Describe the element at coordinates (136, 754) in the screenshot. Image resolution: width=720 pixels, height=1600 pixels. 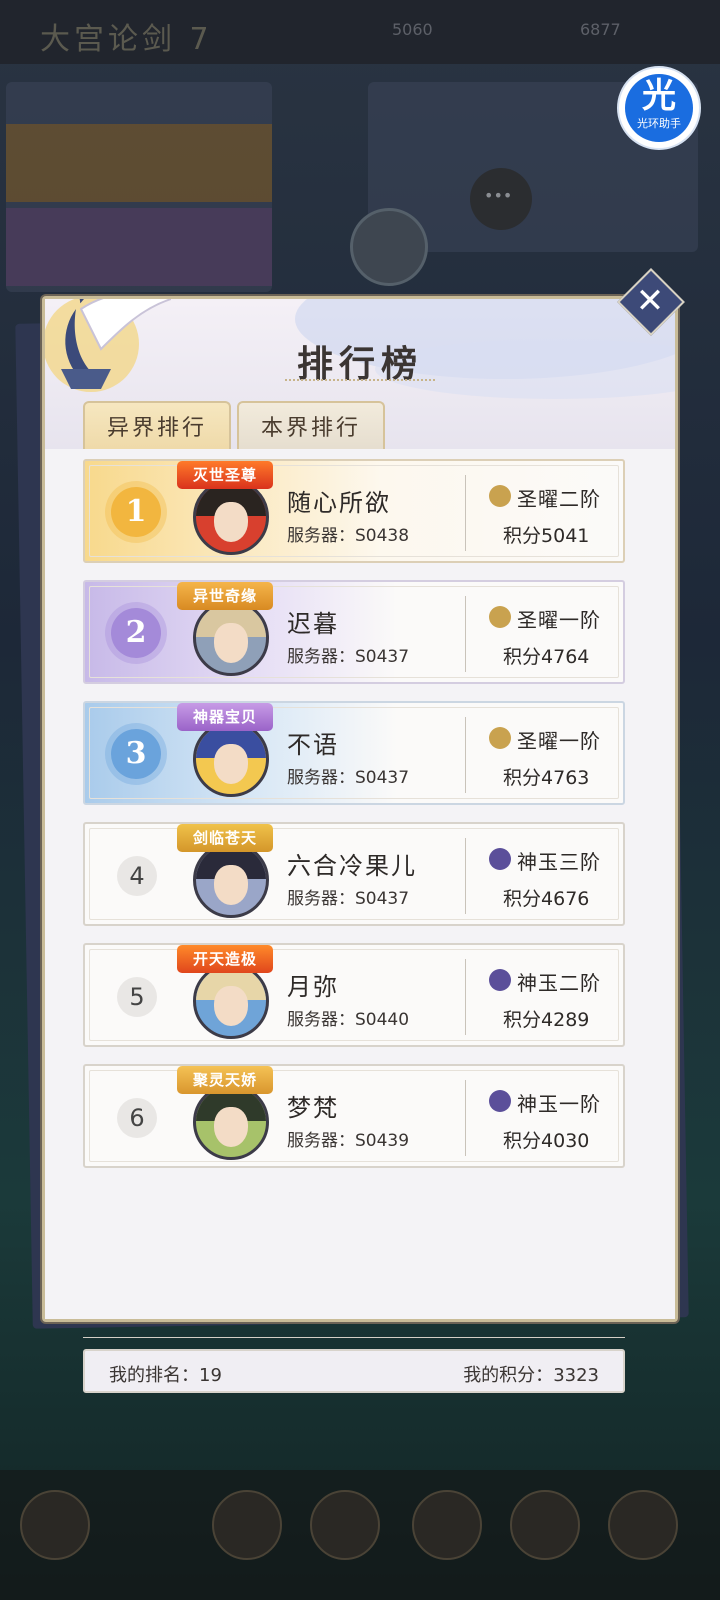
I see `rank-medal: 3` at that location.